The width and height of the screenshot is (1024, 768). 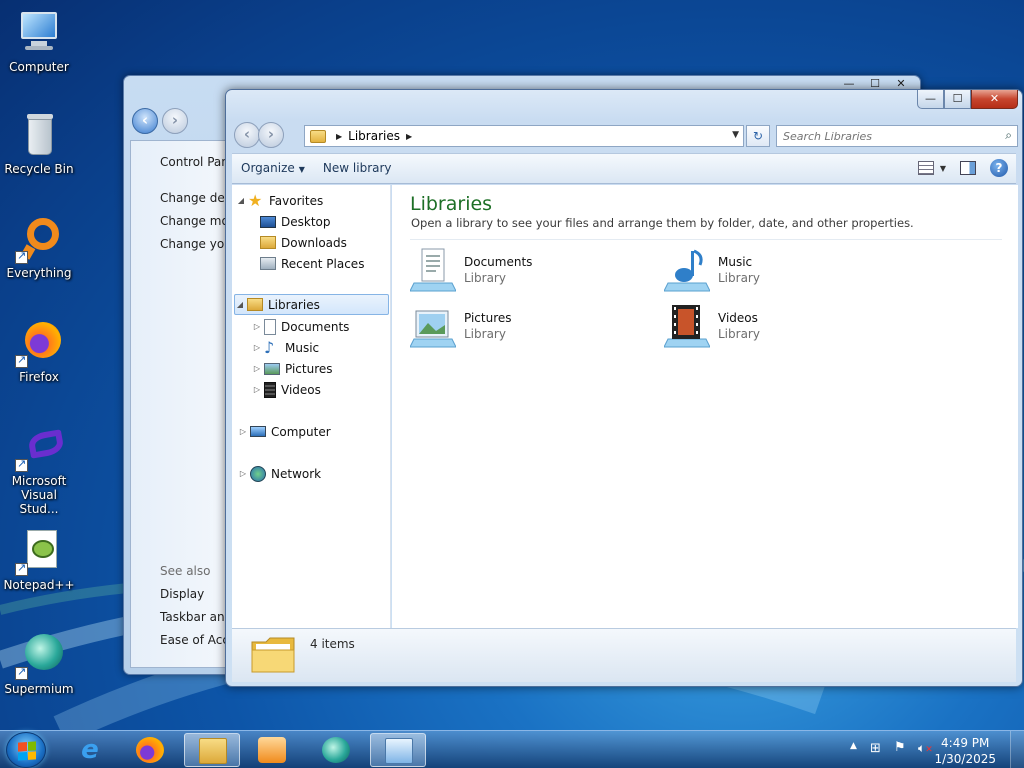 I want to click on network-tray-icon: ⊞, so click(x=875, y=748).